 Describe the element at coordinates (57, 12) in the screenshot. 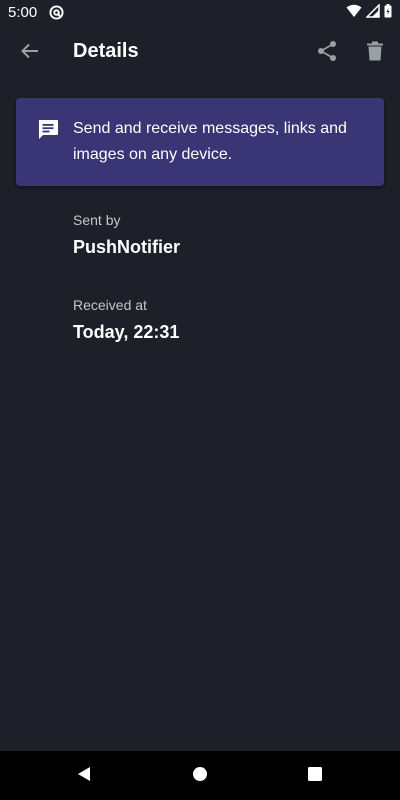

I see `at-sign-icon` at that location.